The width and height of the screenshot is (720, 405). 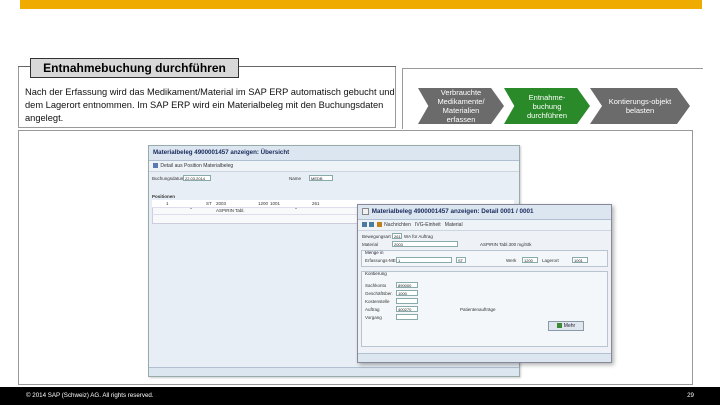 What do you see at coordinates (569, 326) in the screenshot?
I see `more-button-label: Mehr` at bounding box center [569, 326].